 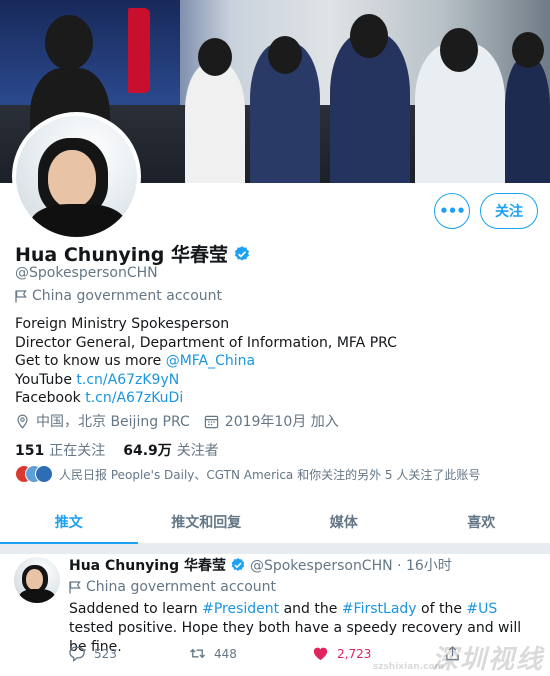 What do you see at coordinates (77, 451) in the screenshot?
I see `following-label: 正在关注` at bounding box center [77, 451].